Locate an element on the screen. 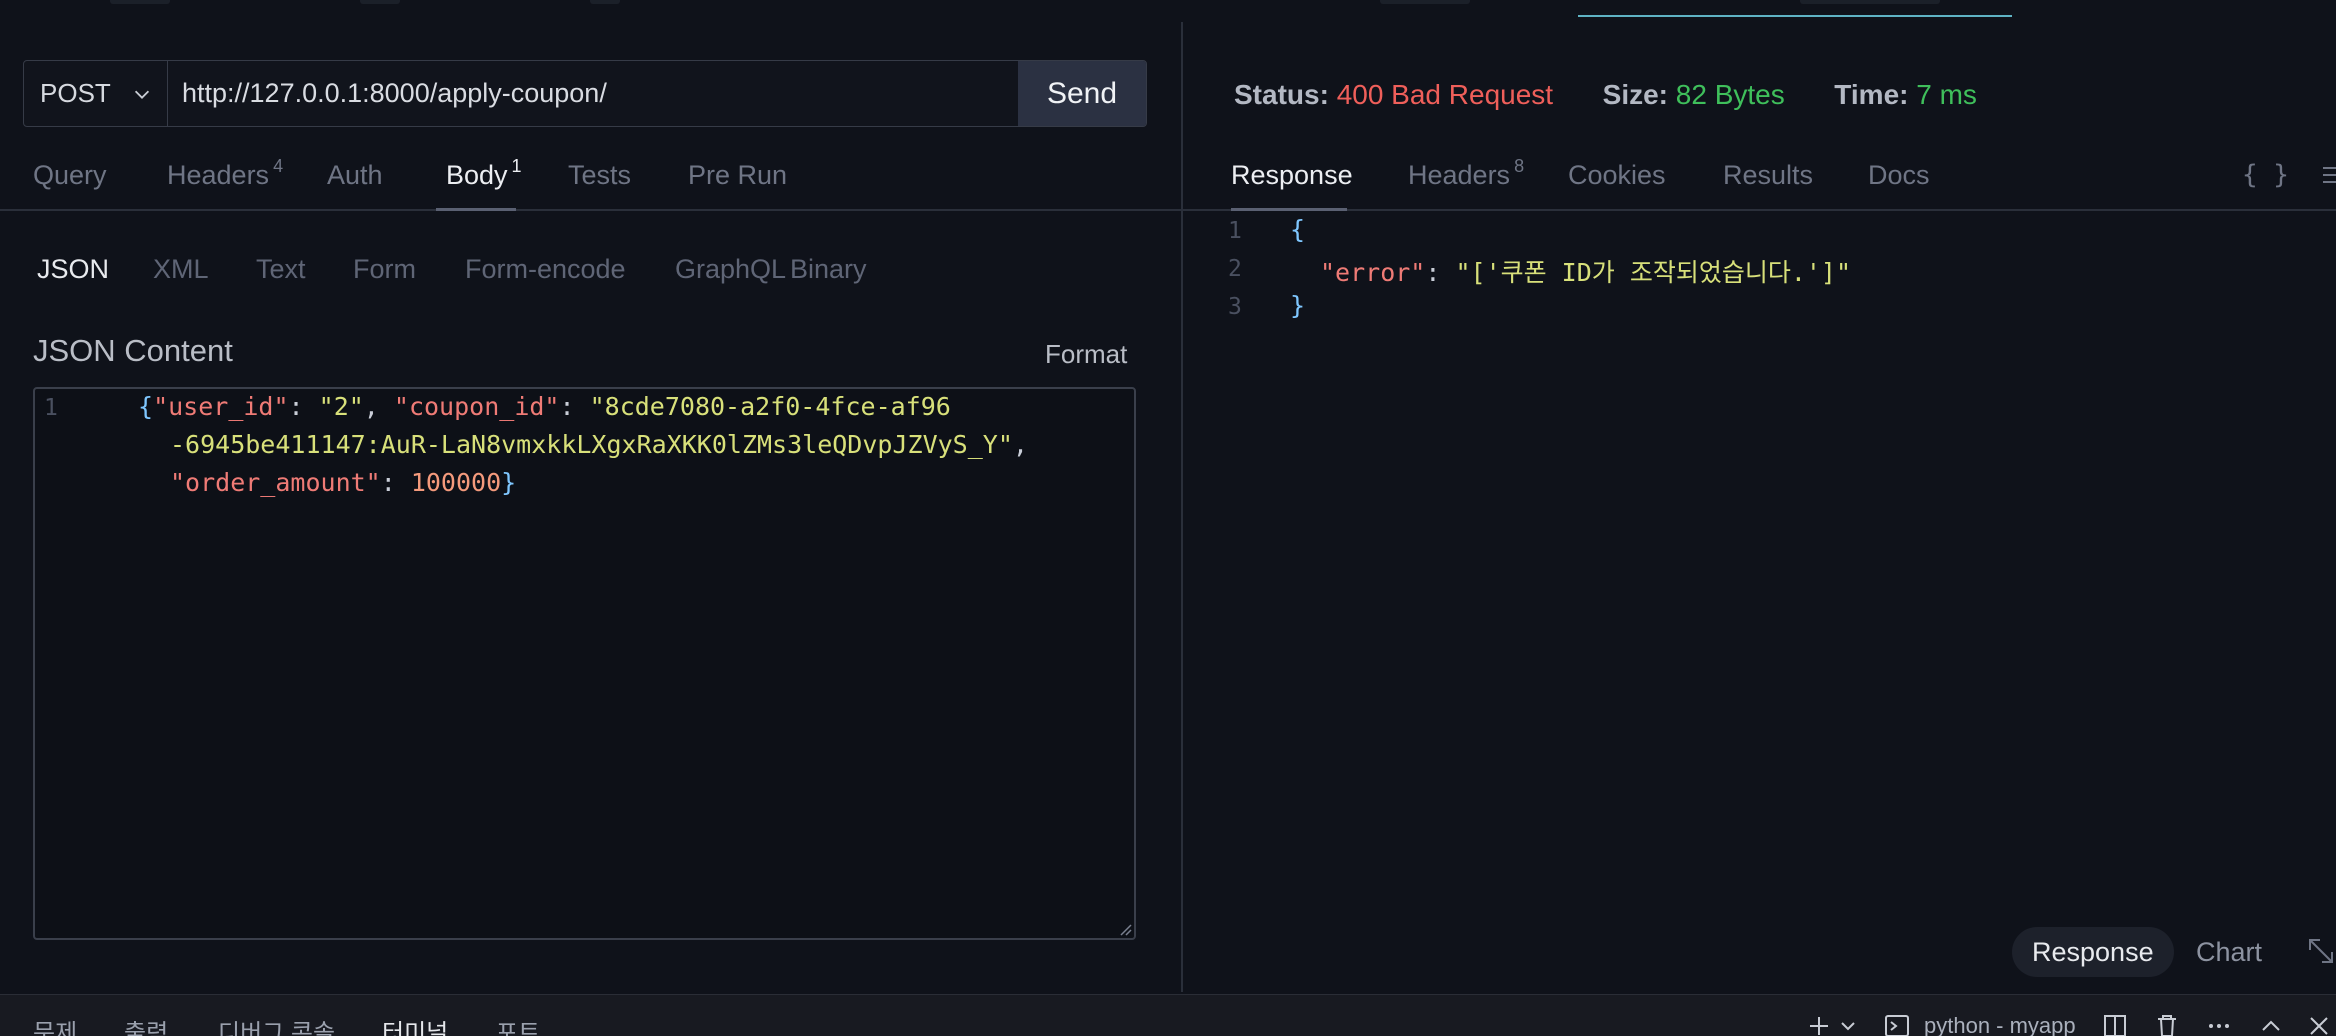 The height and width of the screenshot is (1036, 2336). bottom-panel: 문제 출력 디버그 콘솔 터미널 포트 python - myapp is located at coordinates (1168, 1015).